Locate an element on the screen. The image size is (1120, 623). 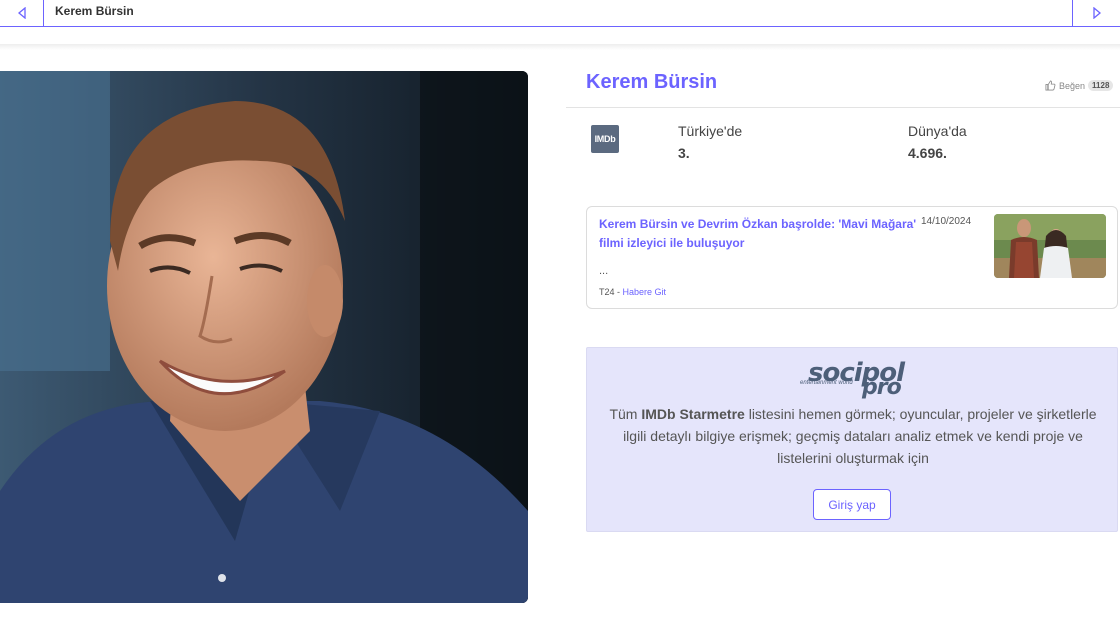
like-label: Beğen is located at coordinates (1072, 85).